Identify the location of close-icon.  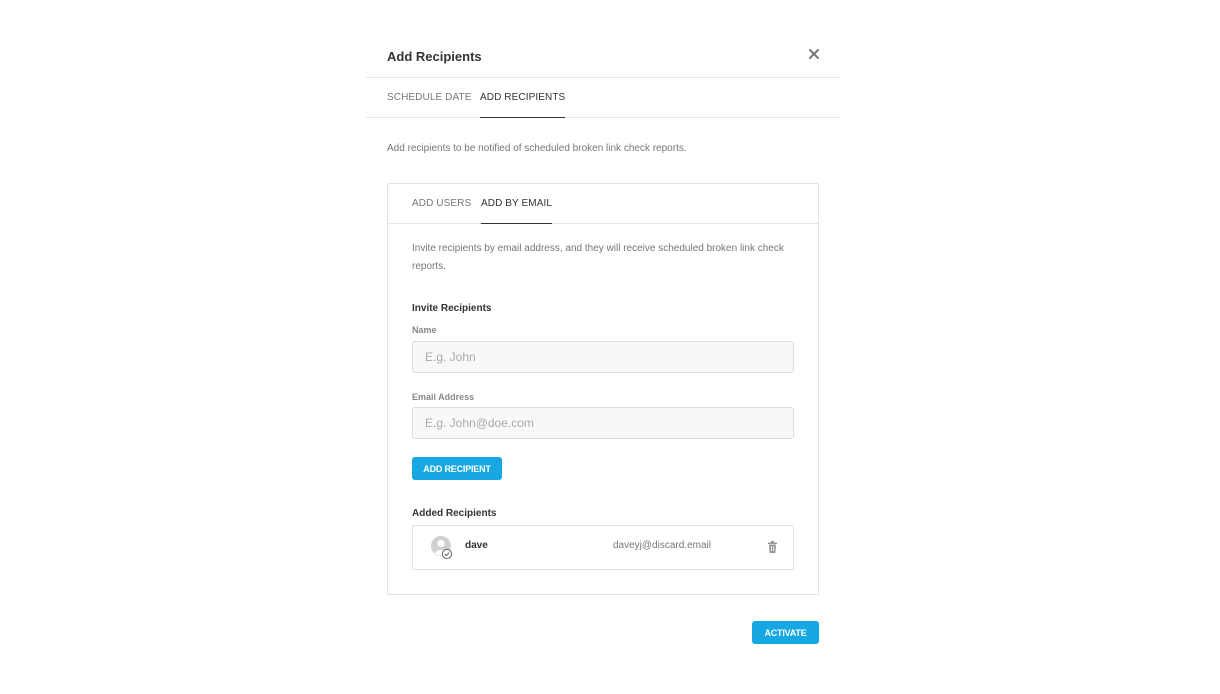
(814, 54).